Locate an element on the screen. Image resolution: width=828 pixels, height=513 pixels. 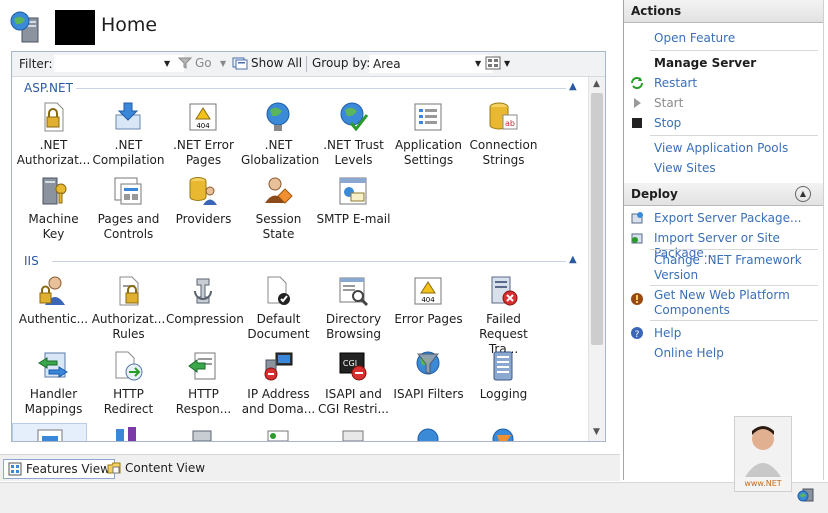
feature-application-settings: Application Settings is located at coordinates (428, 137).